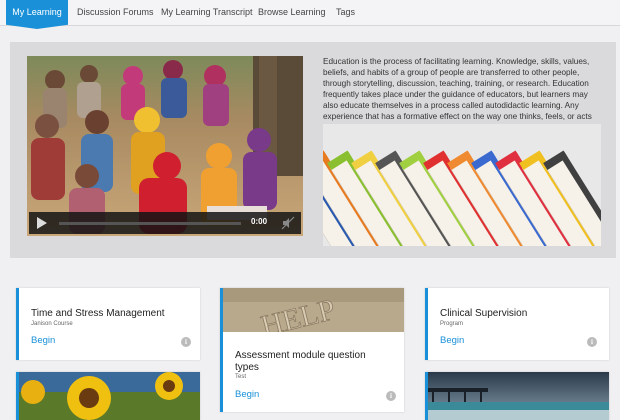  I want to click on card-subtitle: Test, so click(241, 377).